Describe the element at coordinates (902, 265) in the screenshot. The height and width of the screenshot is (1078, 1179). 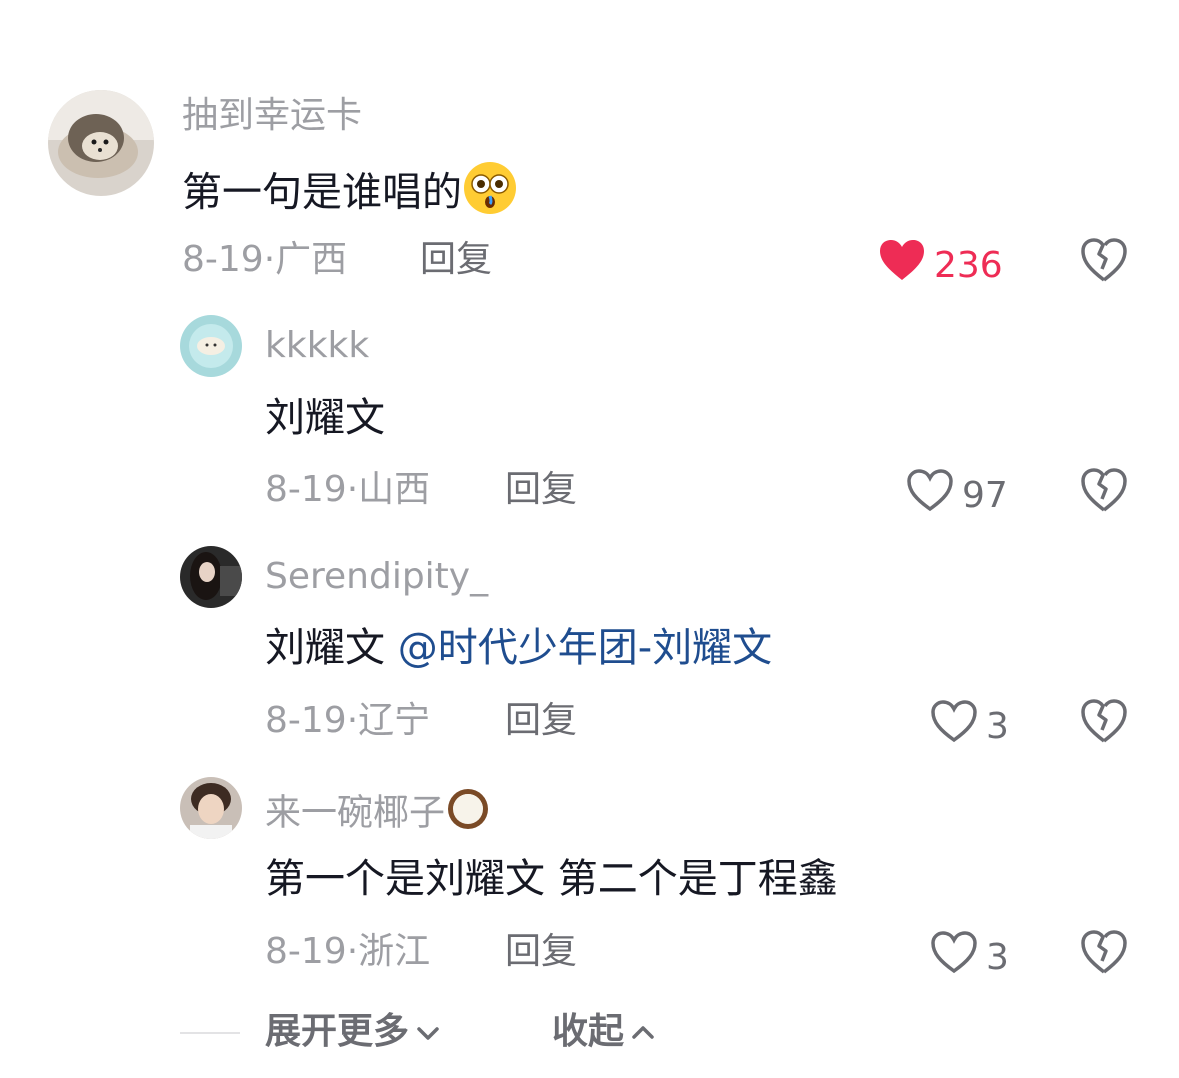
I see `heart-filled-icon` at that location.